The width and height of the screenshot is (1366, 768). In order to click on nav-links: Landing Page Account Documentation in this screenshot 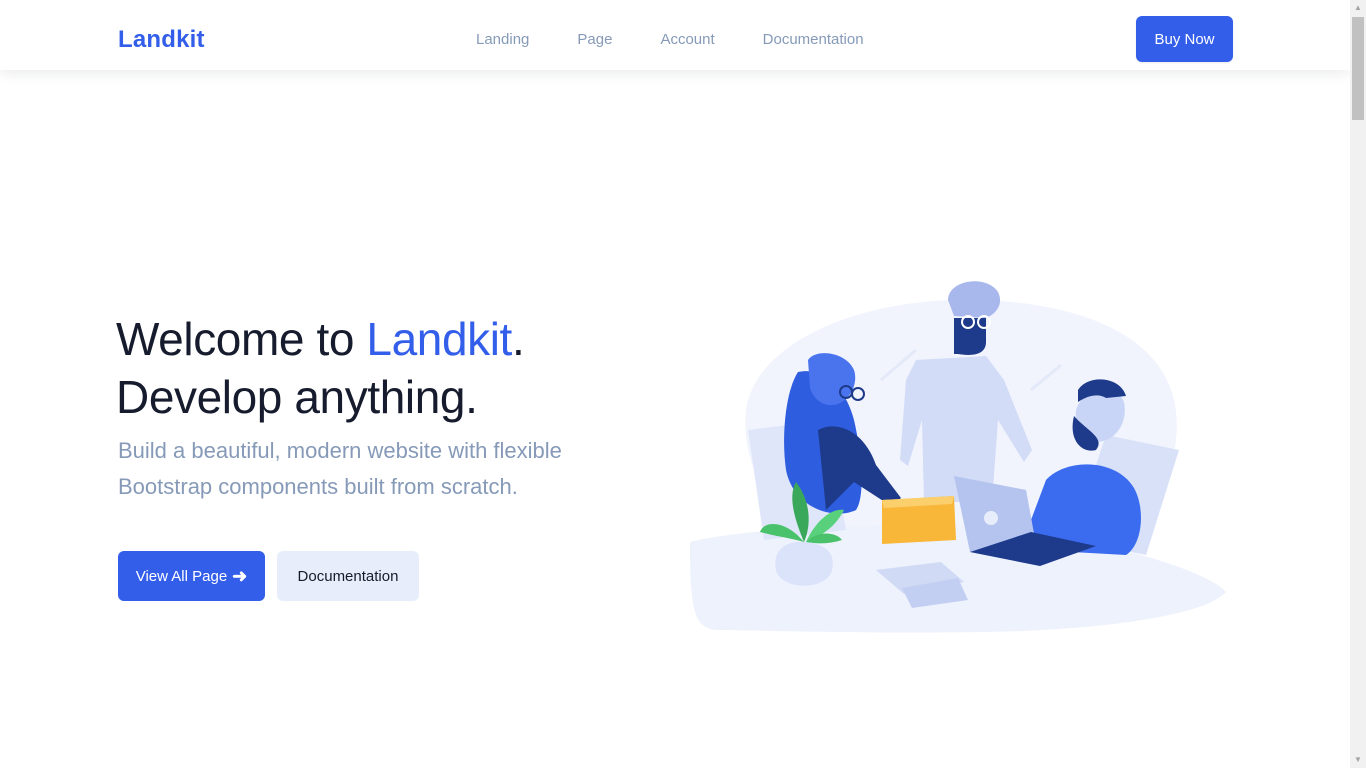, I will do `click(670, 40)`.